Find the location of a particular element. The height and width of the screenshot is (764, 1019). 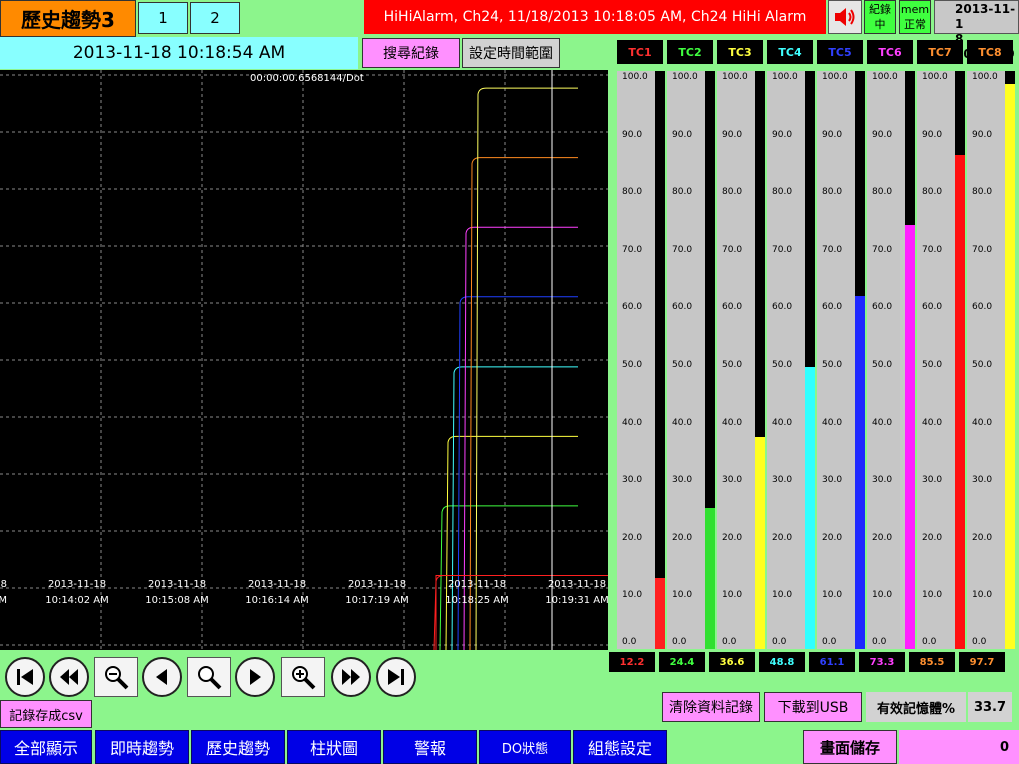

channel-value-tc5: 61.1 is located at coordinates (832, 662).